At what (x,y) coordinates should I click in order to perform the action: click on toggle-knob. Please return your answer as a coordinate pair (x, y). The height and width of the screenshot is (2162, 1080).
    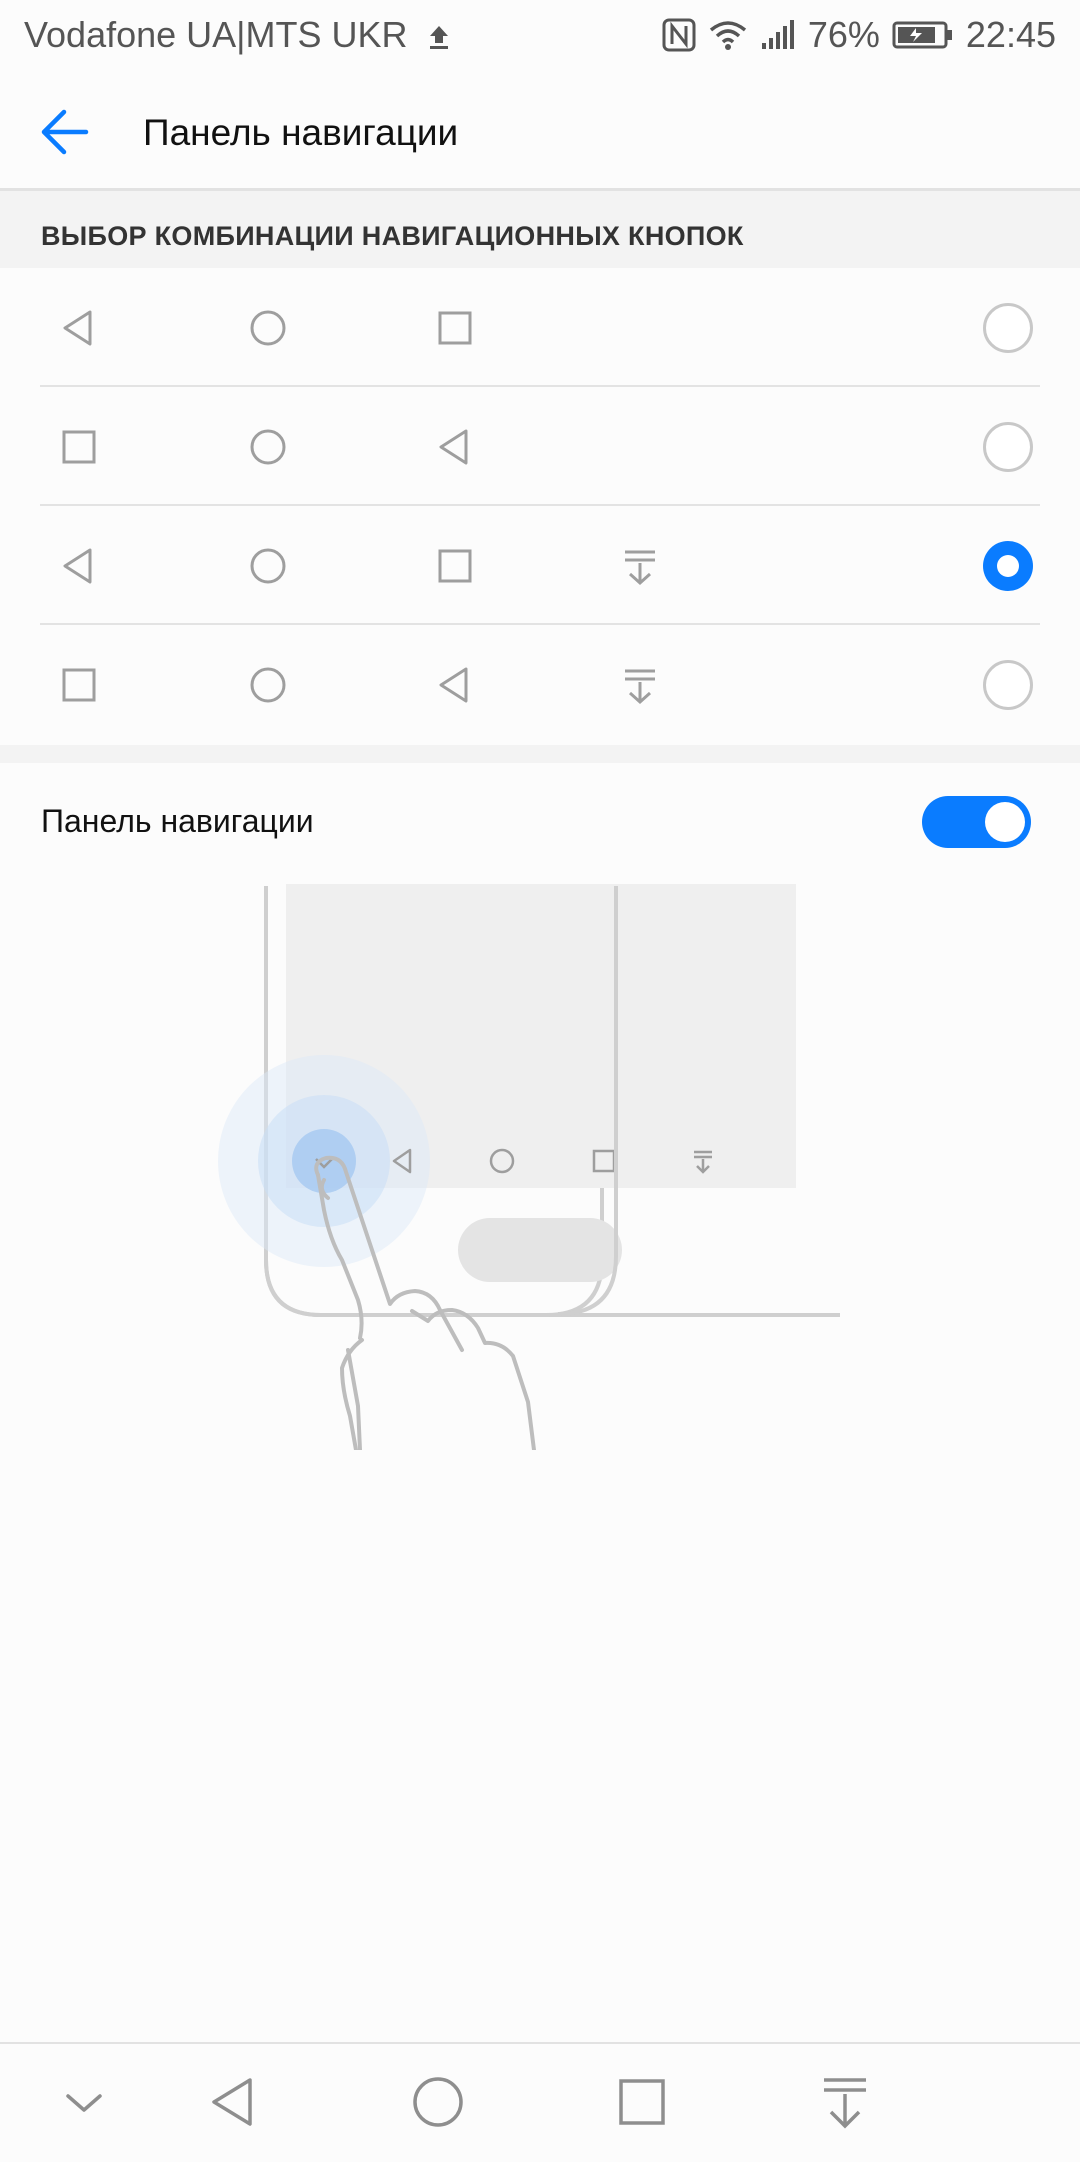
    Looking at the image, I should click on (1005, 822).